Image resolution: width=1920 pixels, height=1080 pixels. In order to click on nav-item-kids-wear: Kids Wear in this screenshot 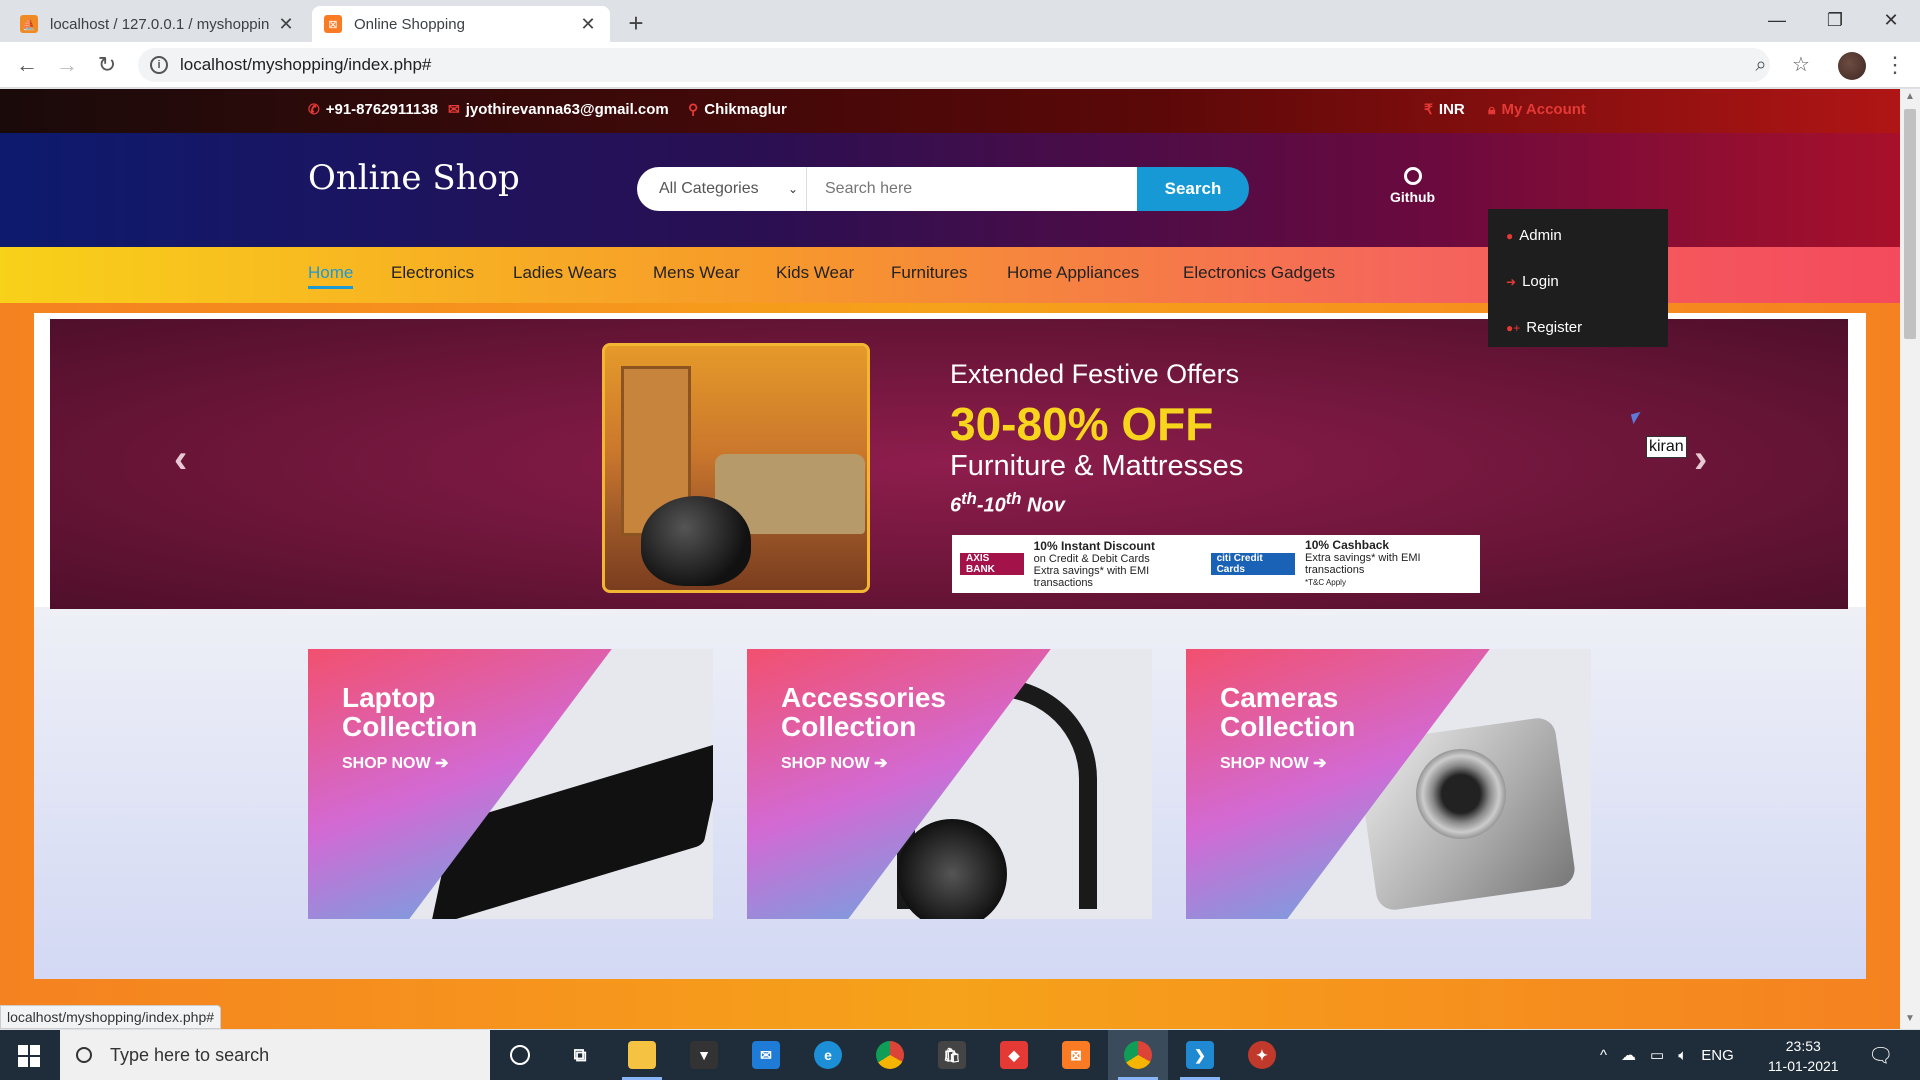, I will do `click(815, 273)`.